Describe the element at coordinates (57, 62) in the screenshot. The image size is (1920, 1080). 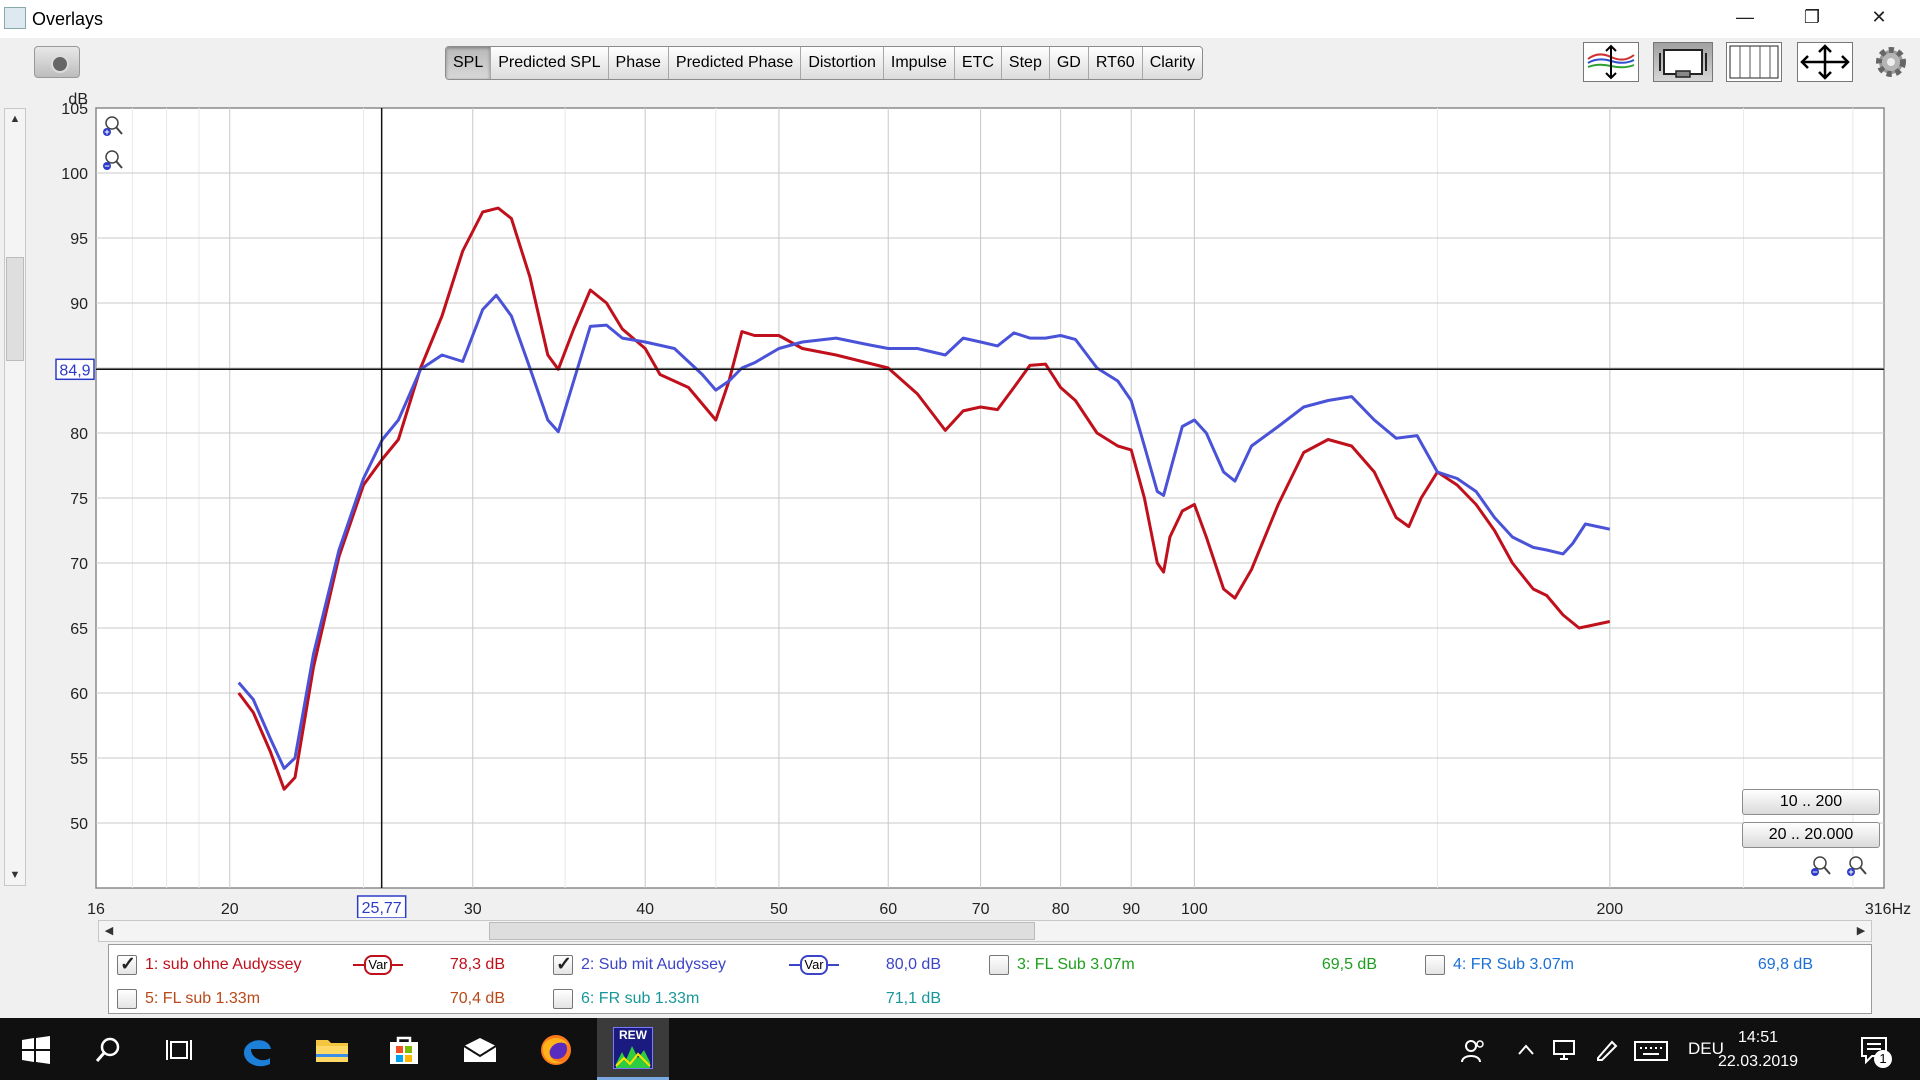
I see `camera-icon` at that location.